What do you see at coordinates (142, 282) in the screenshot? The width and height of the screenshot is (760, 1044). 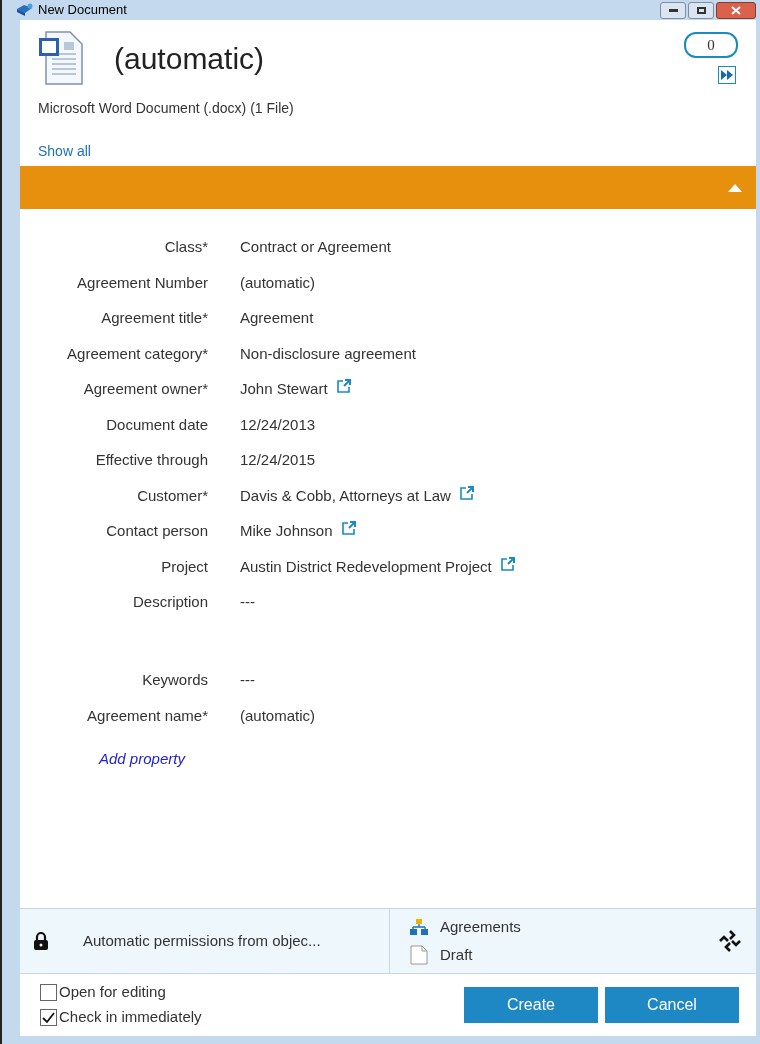 I see `property-label: Agreement Number` at bounding box center [142, 282].